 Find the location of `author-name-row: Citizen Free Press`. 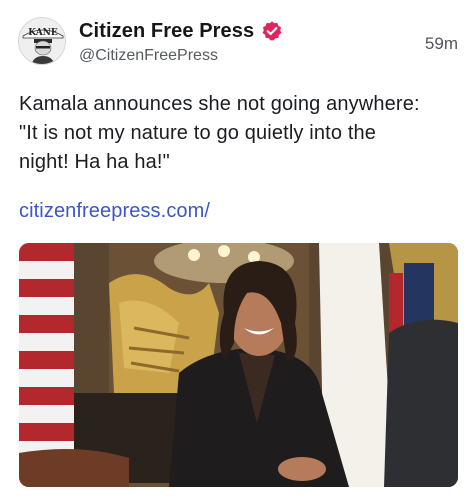

author-name-row: Citizen Free Press is located at coordinates (181, 31).